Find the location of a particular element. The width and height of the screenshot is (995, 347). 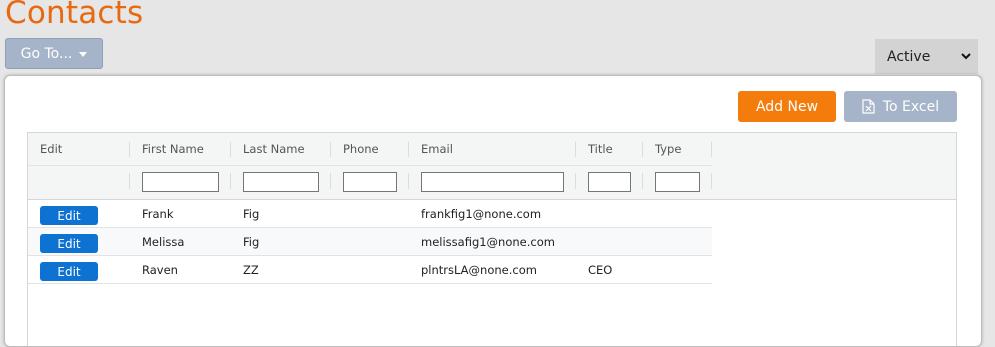

header-divider is located at coordinates (370, 165).